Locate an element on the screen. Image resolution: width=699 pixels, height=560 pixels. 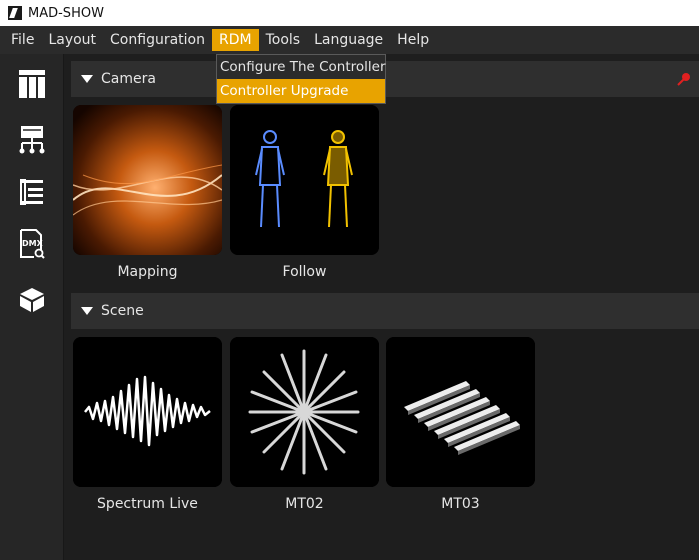
menu-configuration: Configuration is located at coordinates (157, 40).